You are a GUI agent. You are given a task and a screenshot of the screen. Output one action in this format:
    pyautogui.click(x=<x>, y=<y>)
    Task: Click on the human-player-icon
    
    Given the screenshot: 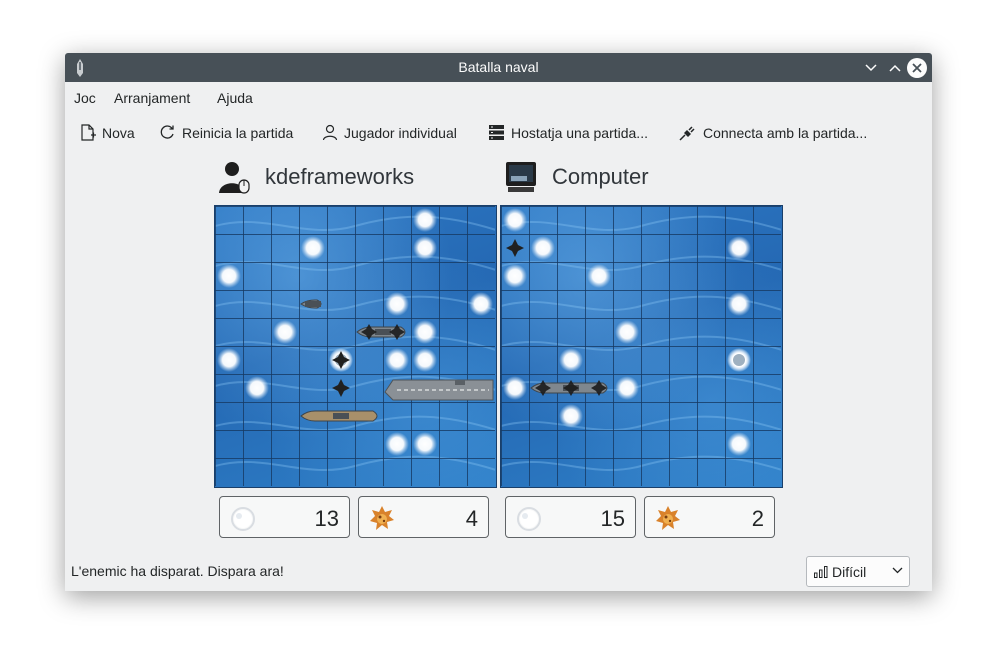 What is the action you would take?
    pyautogui.click(x=234, y=178)
    